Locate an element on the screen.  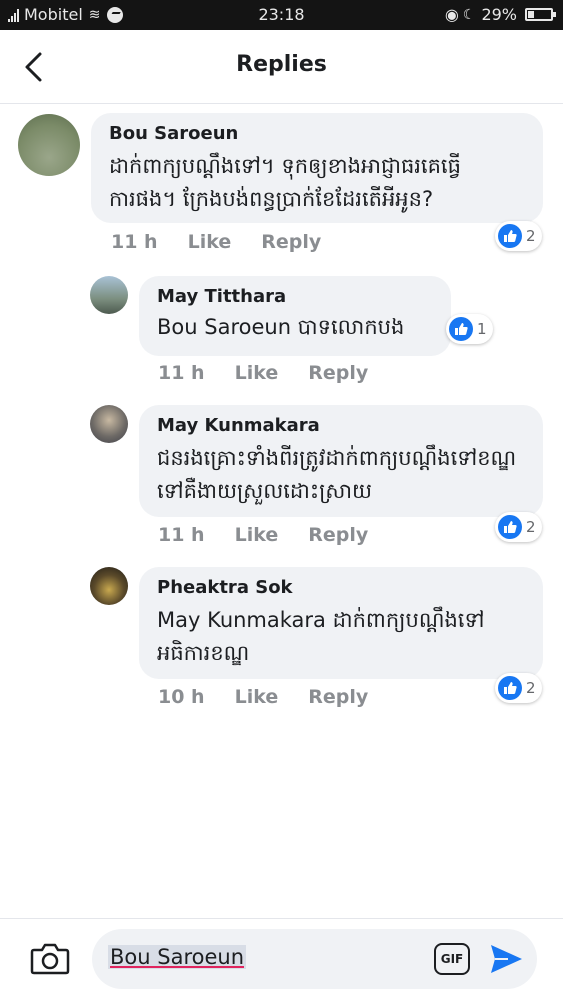
reply-input-text: Bou Saroeun is located at coordinates (177, 957).